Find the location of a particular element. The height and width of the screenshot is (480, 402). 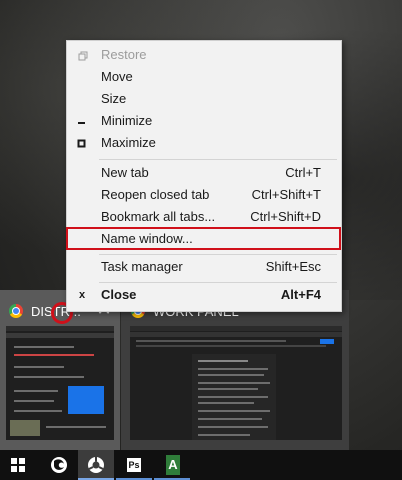

preview-window-1: DISTR... ✕ is located at coordinates (60, 370).